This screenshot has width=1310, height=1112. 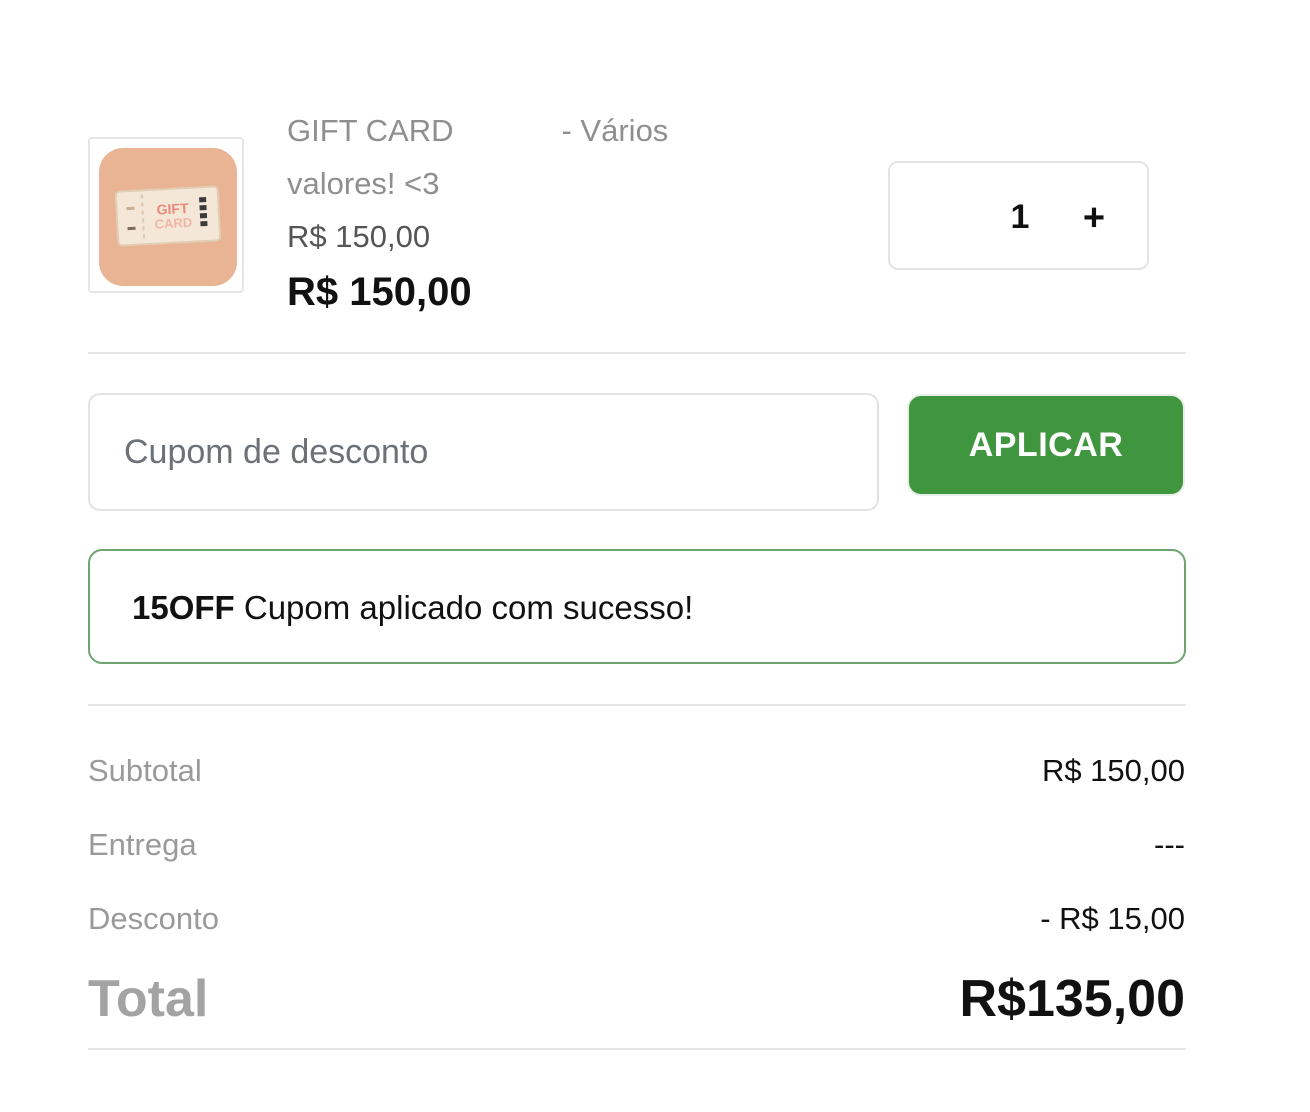 I want to click on svg-text: CARD, so click(x=173, y=223).